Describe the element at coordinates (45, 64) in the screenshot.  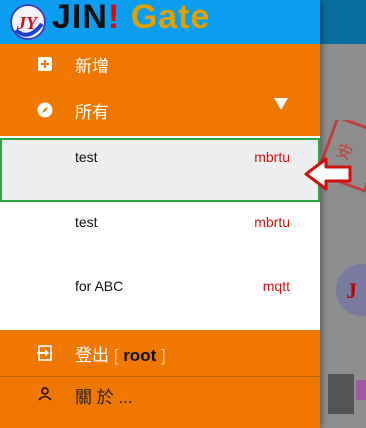
I see `plus-box-icon` at that location.